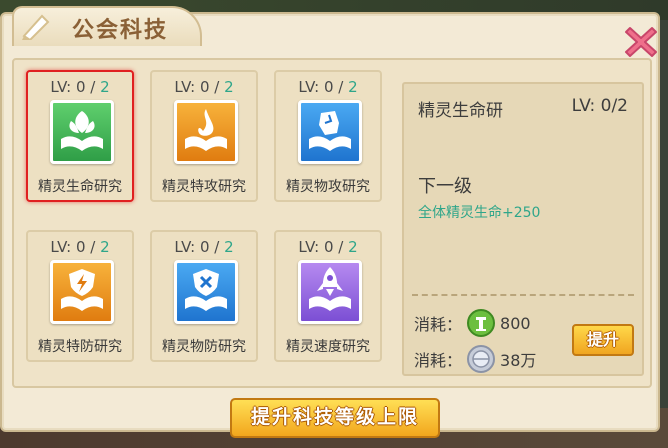  What do you see at coordinates (328, 347) in the screenshot?
I see `tech-name: 精灵速度研究` at bounding box center [328, 347].